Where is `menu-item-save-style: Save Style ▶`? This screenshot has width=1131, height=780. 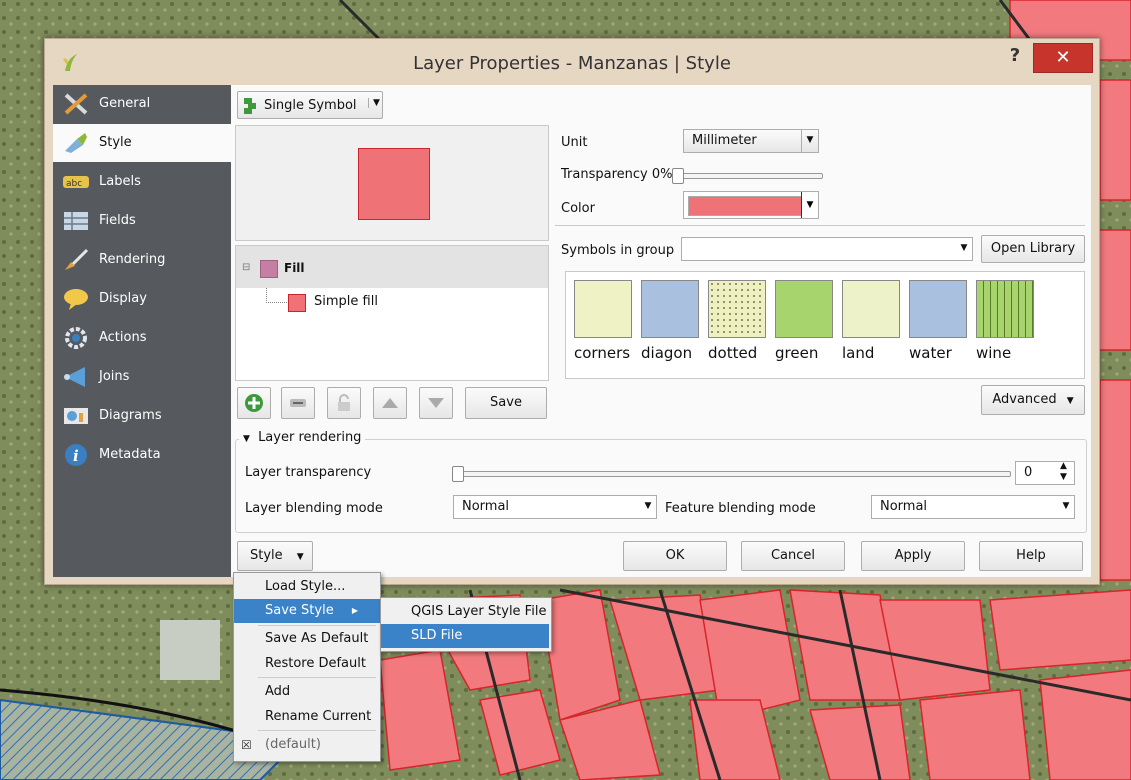
menu-item-save-style: Save Style ▶ is located at coordinates (307, 611).